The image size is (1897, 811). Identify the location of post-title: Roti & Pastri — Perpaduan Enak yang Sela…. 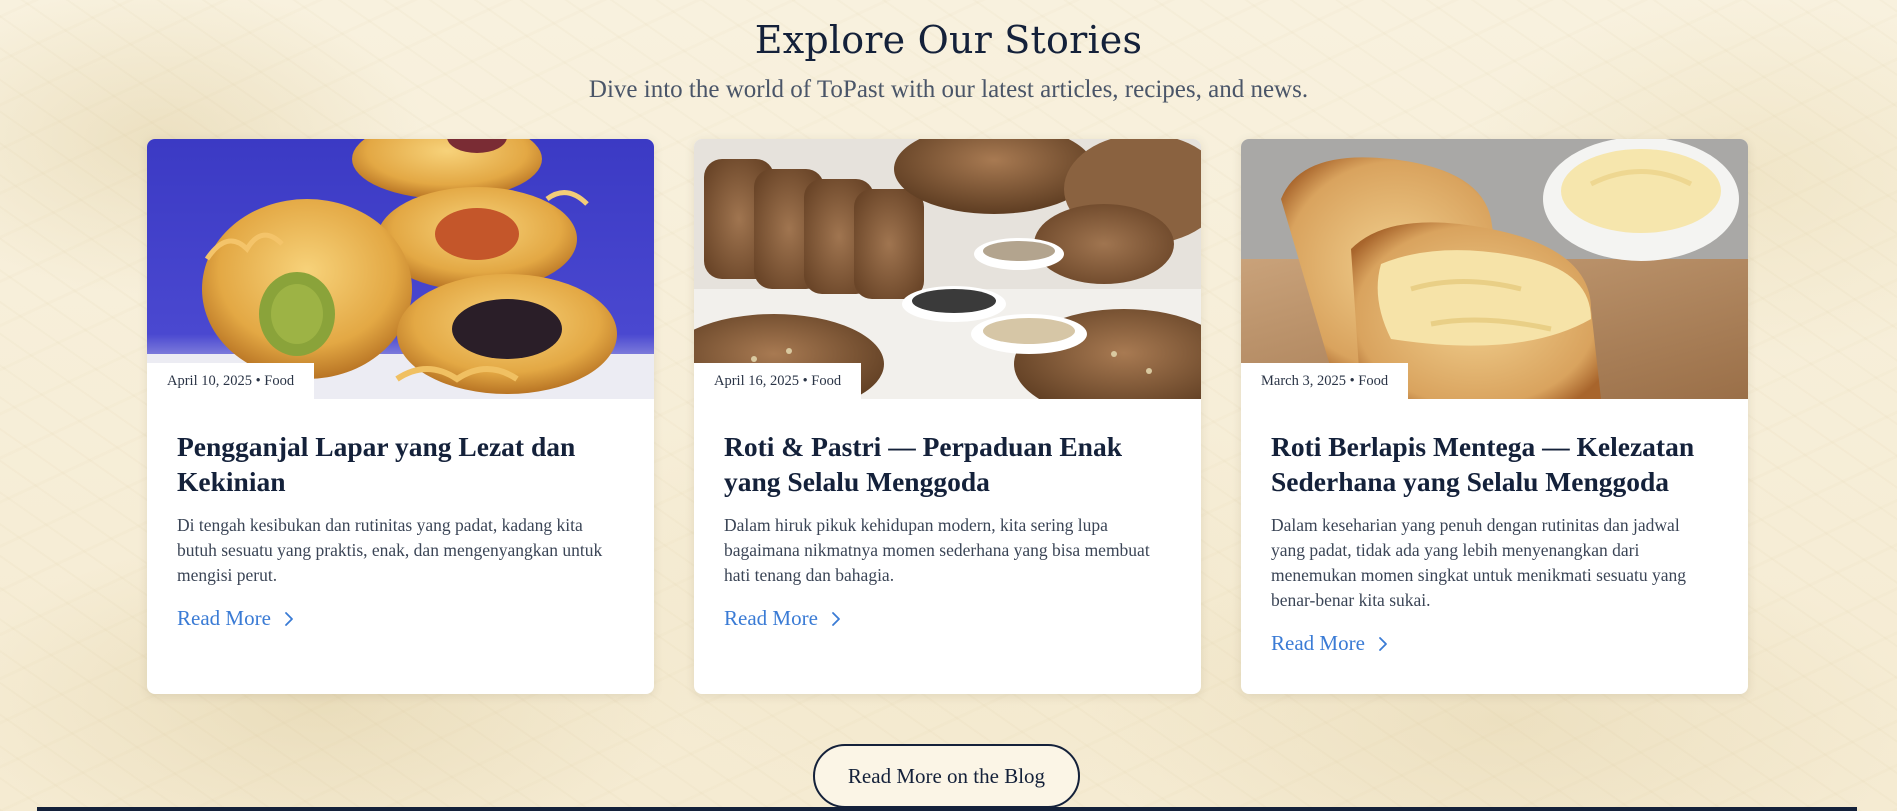
(947, 464).